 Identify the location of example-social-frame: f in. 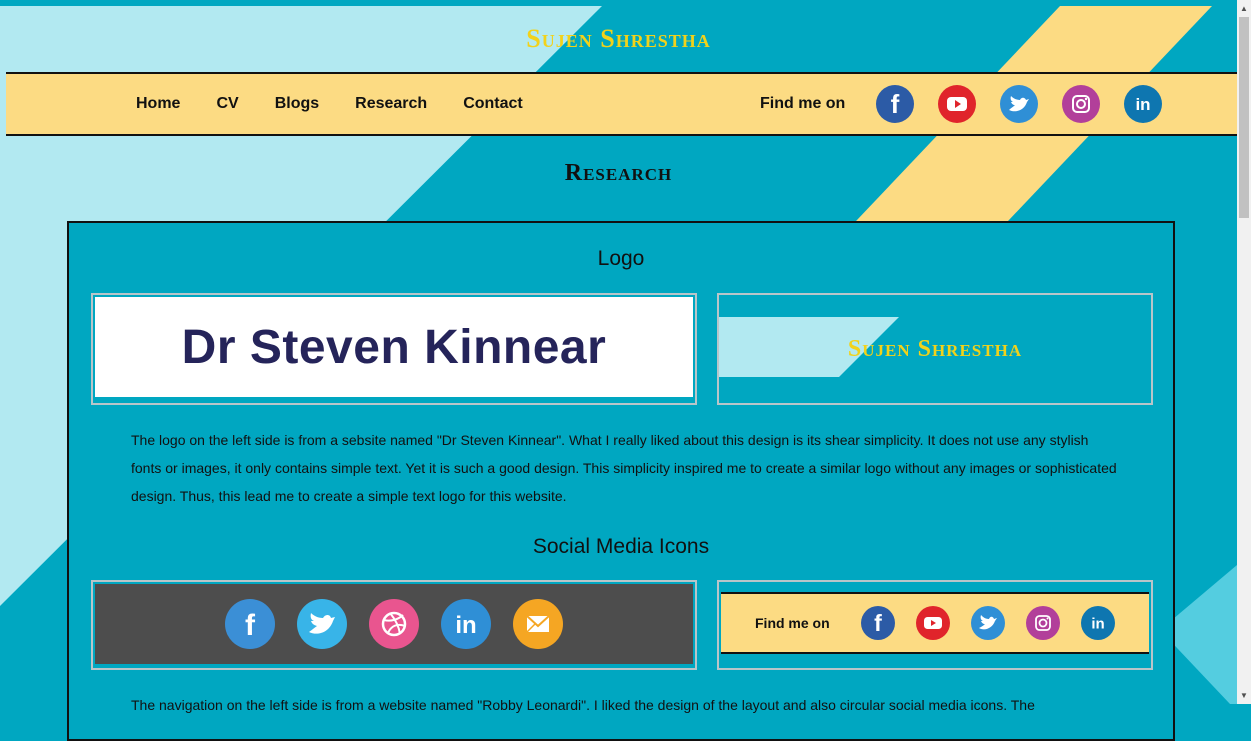
(394, 625).